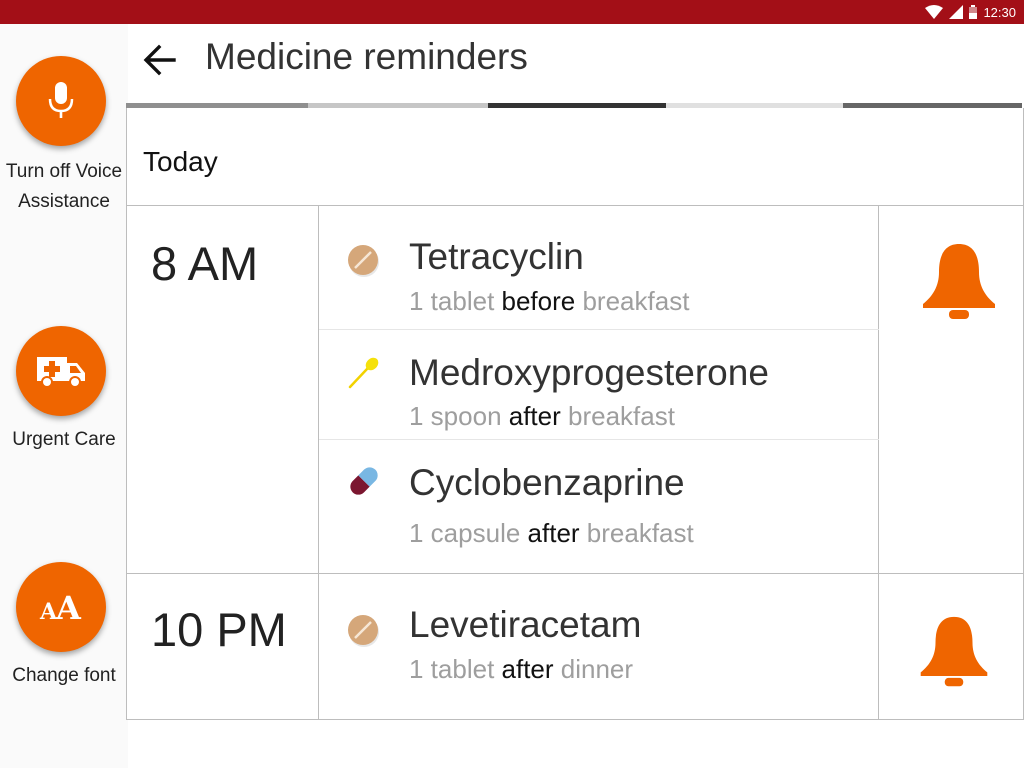 This screenshot has height=768, width=1024. I want to click on microphone-icon, so click(61, 100).